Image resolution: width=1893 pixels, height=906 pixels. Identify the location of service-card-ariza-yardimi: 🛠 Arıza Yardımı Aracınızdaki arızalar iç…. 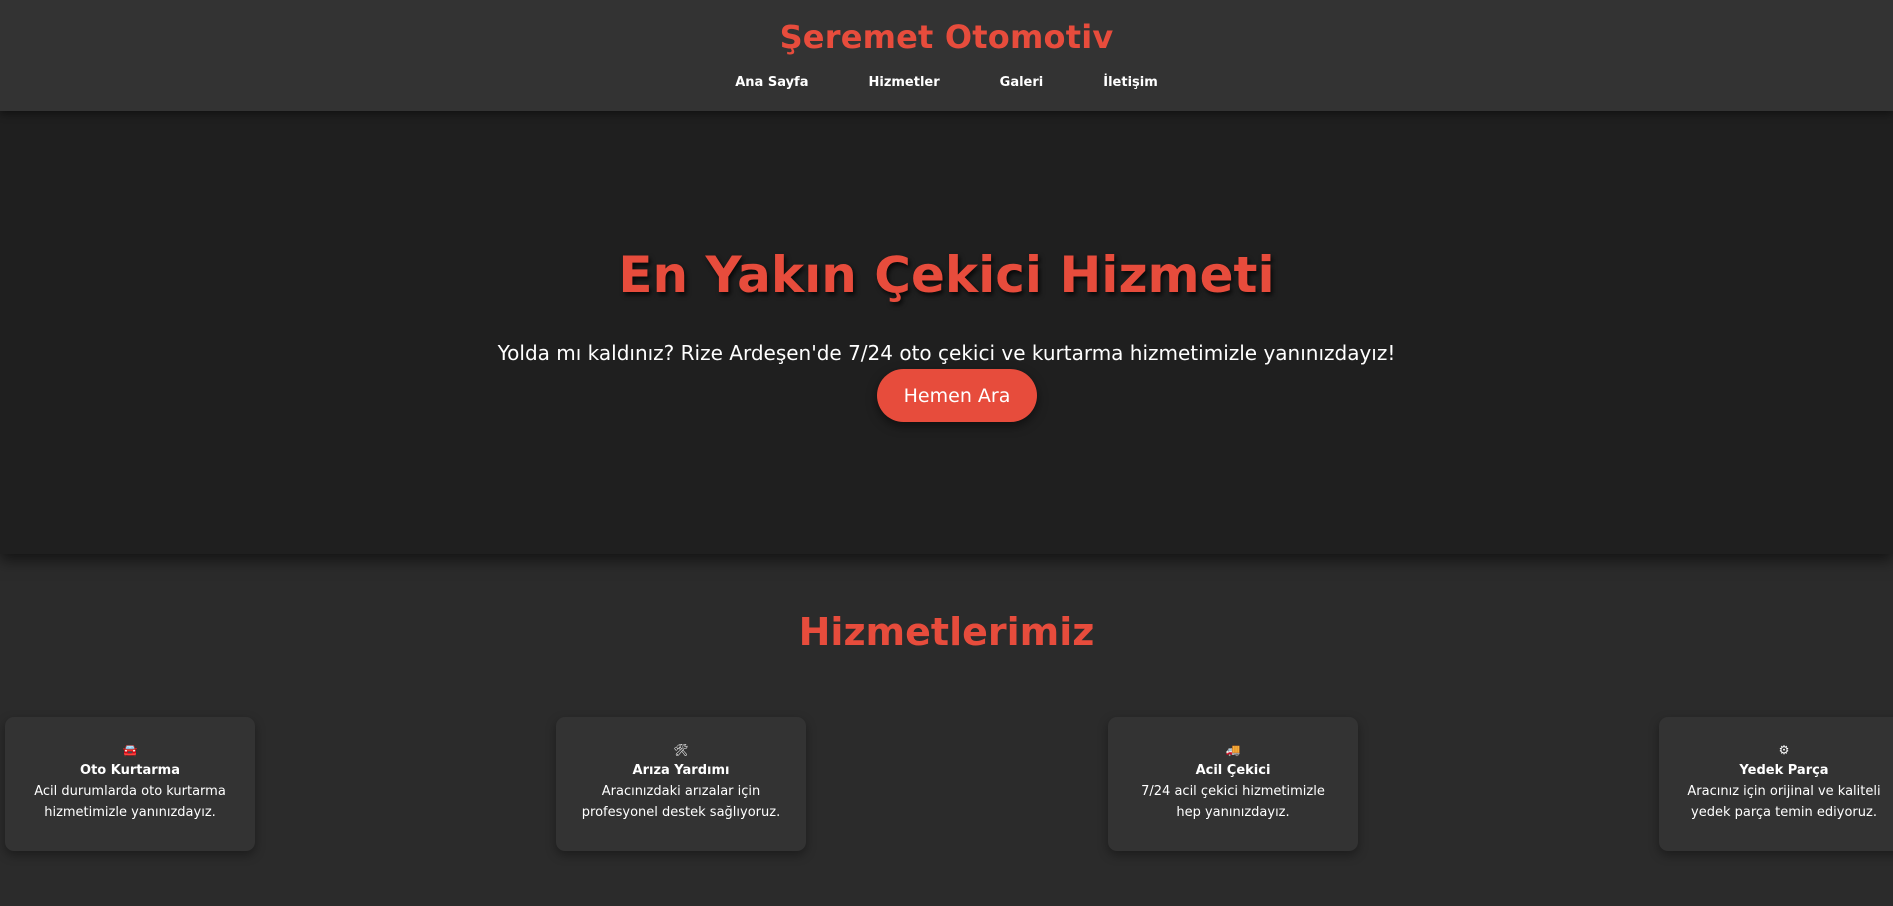
(681, 784).